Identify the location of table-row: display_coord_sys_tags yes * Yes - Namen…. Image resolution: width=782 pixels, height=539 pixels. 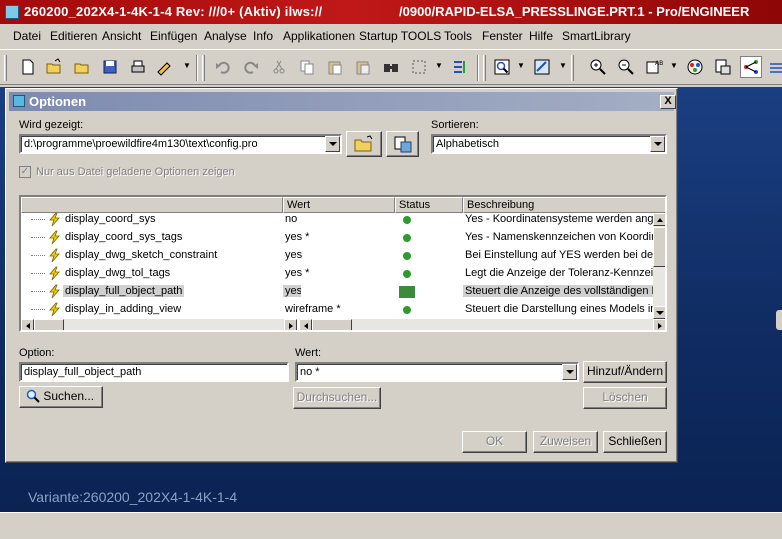
(337, 238).